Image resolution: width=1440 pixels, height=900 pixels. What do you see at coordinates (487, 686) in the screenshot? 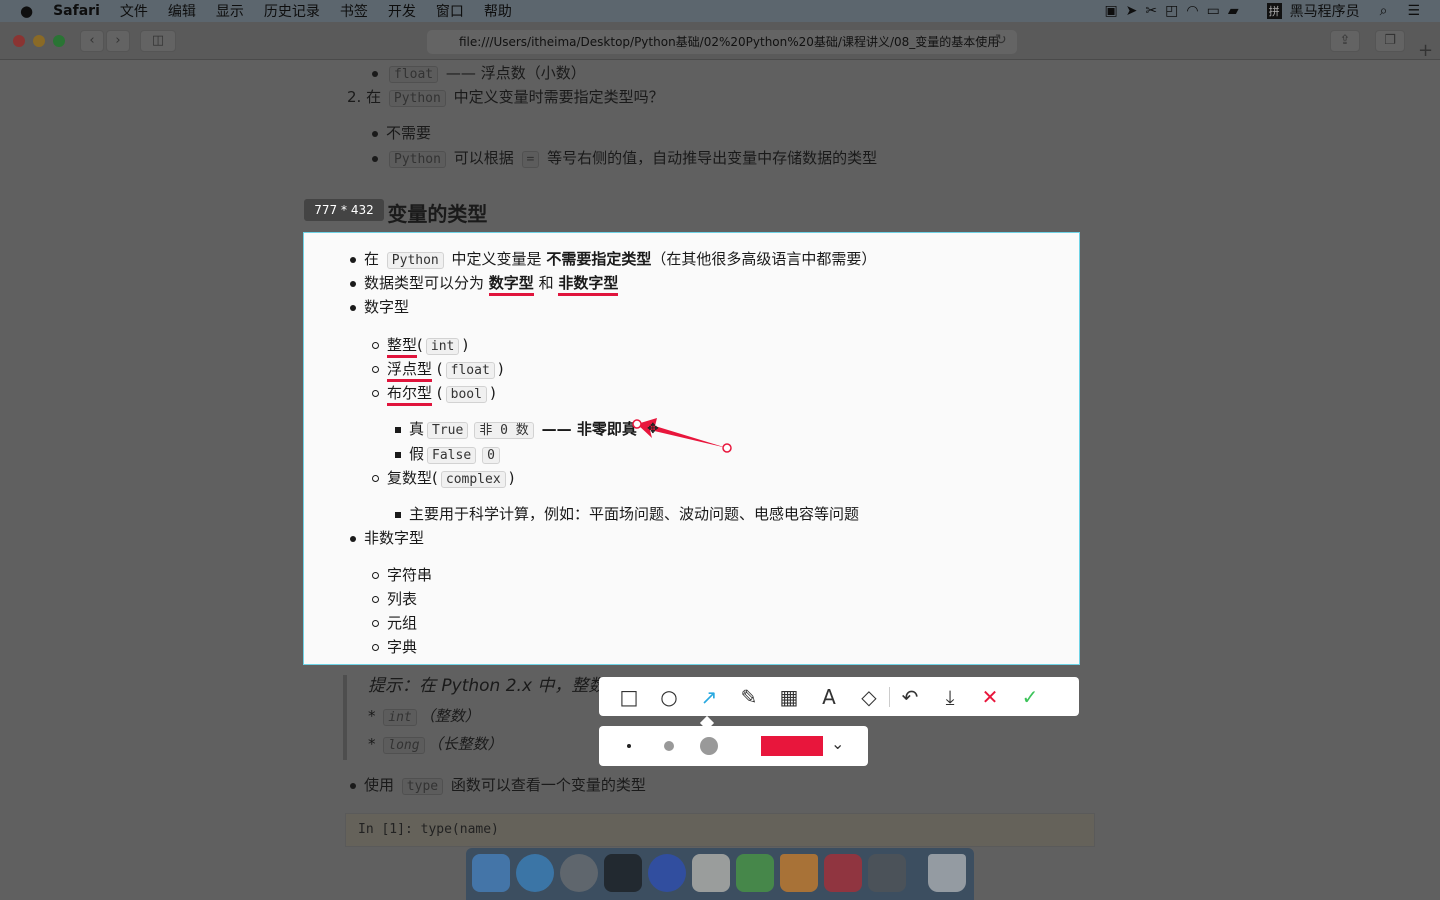
I see `tip-text: 提示：在 Python 2.x 中，整数` at bounding box center [487, 686].